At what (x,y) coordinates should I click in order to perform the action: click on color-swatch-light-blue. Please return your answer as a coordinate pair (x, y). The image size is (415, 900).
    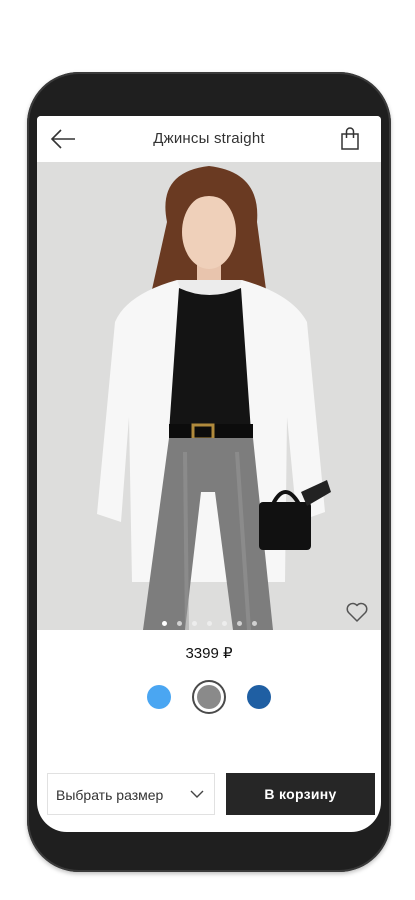
    Looking at the image, I should click on (159, 697).